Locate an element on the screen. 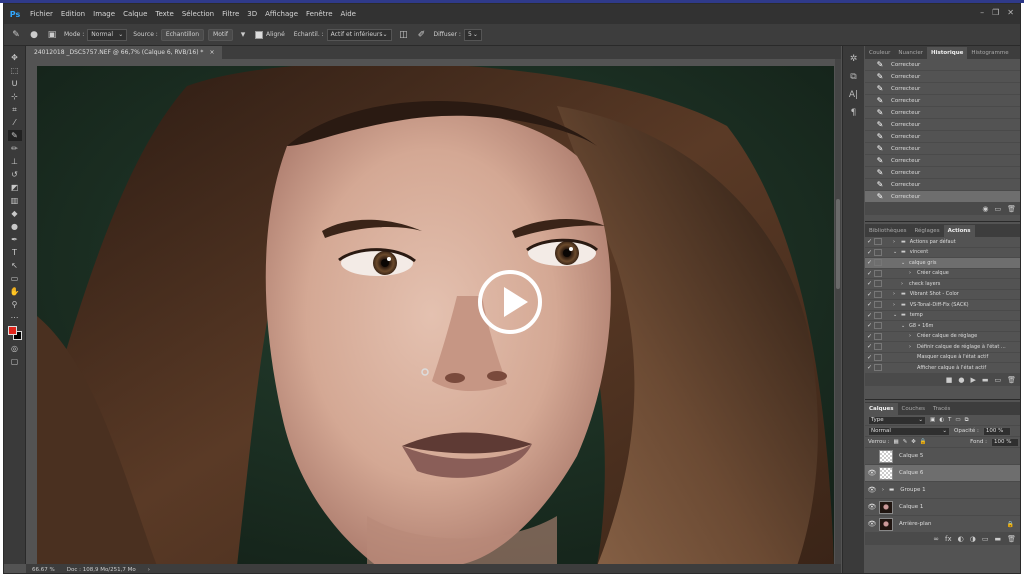  brush-settings-icon: ✲ is located at coordinates (854, 59).